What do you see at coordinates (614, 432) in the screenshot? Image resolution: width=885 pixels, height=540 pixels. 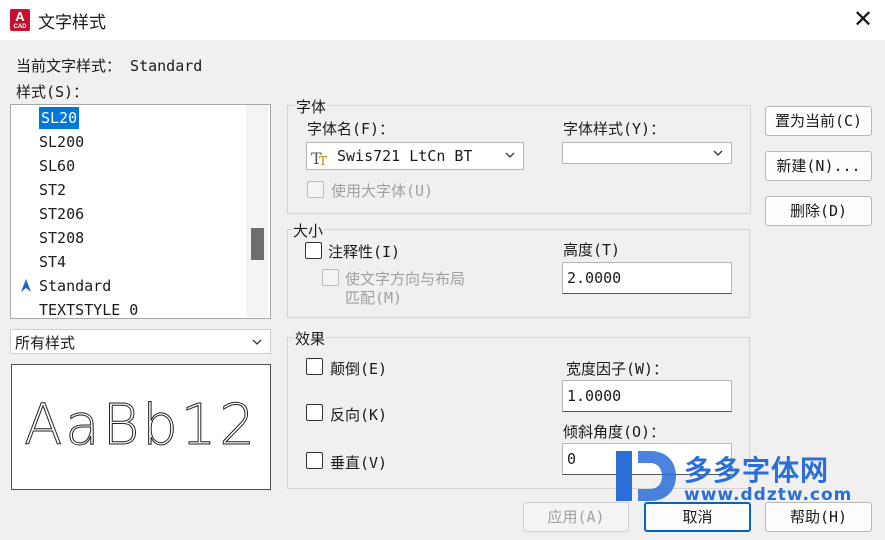 I see `oblique-angle-label: 倾斜角度(O)：` at bounding box center [614, 432].